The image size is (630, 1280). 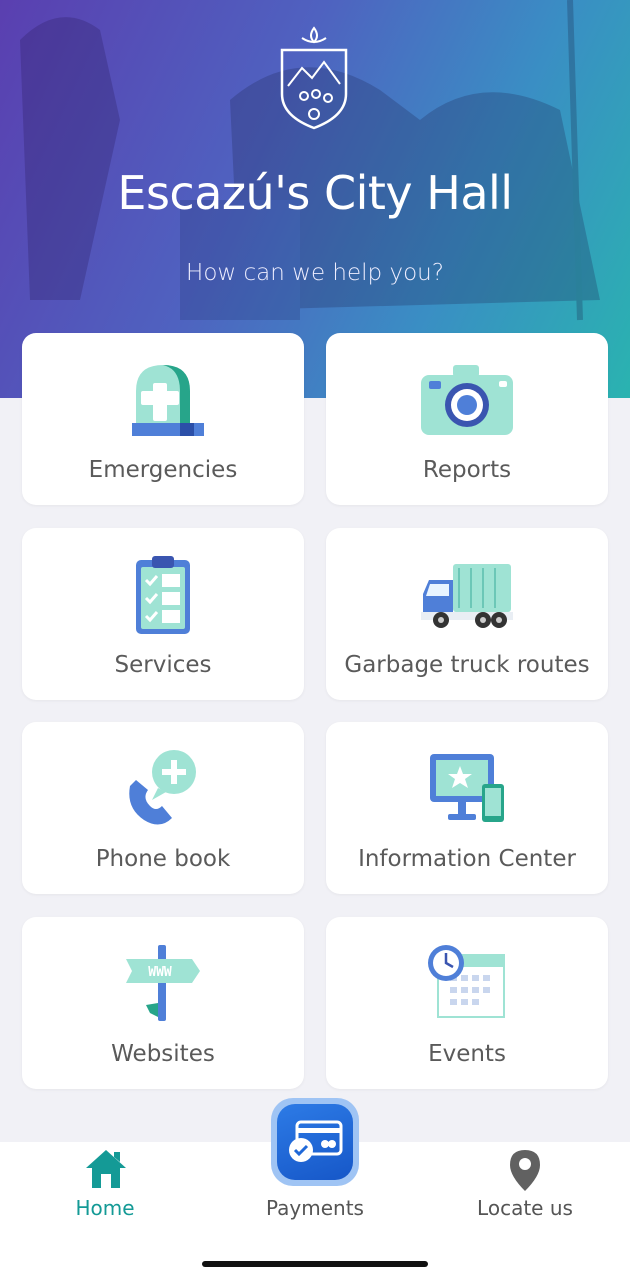 I want to click on information-center-label: Information Center, so click(x=467, y=859).